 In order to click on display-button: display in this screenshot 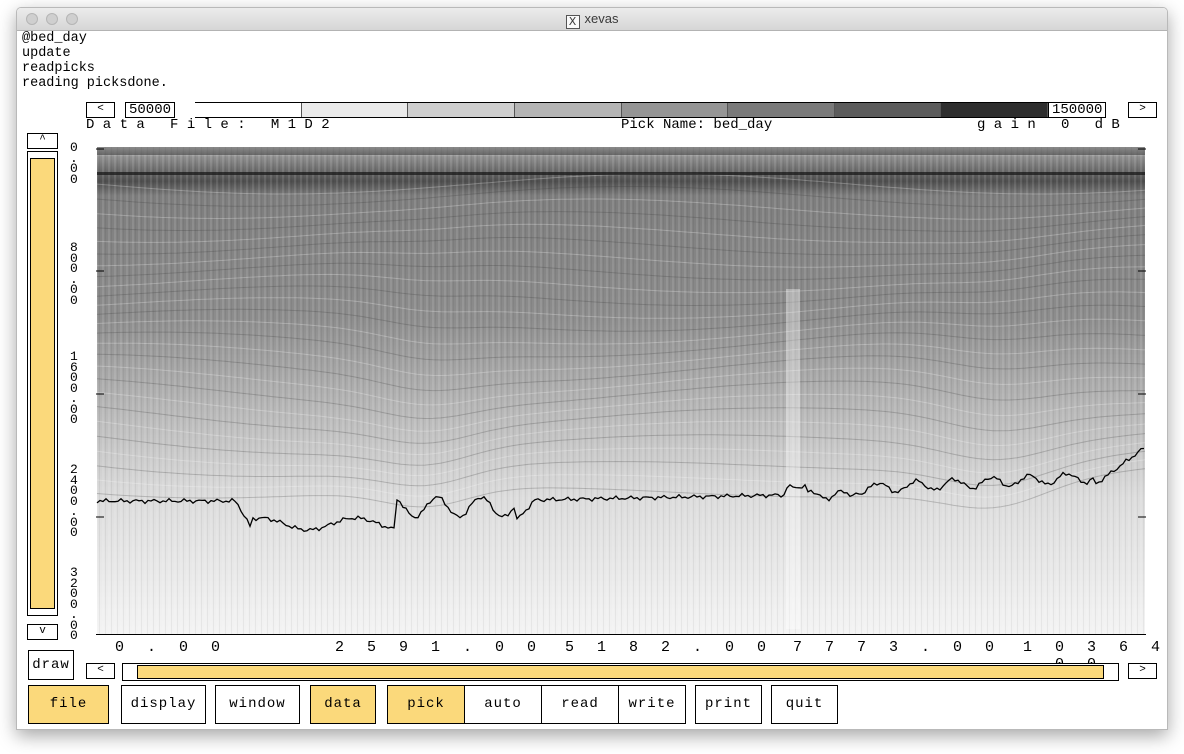, I will do `click(163, 704)`.